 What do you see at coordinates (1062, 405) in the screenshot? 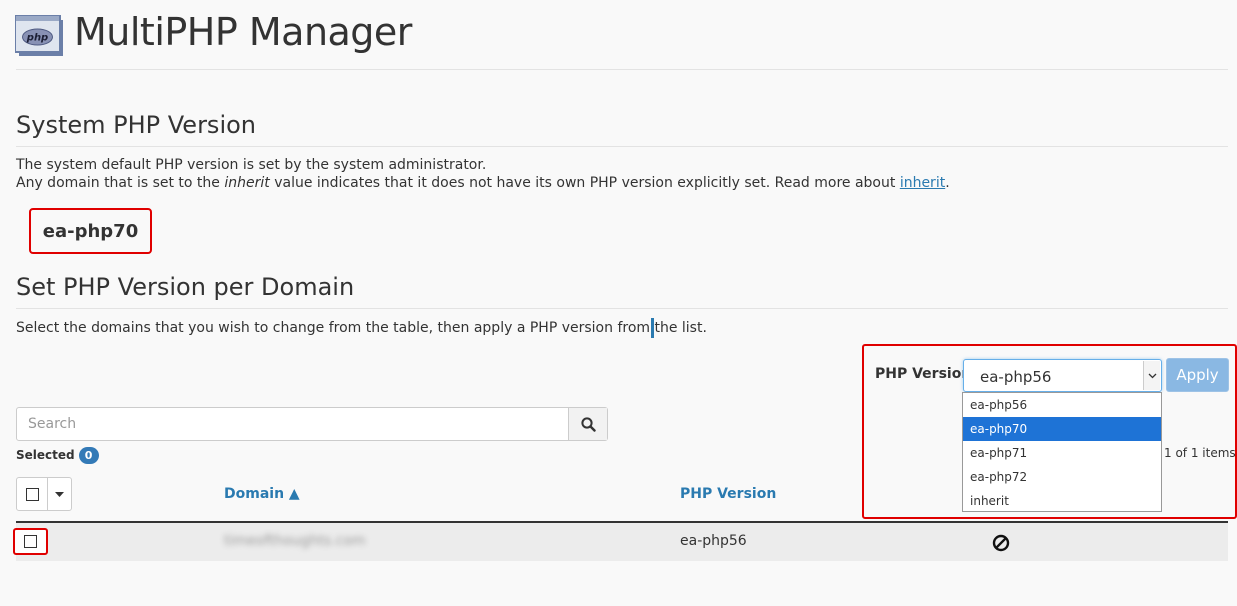
I see `option-ea-php56: ea-php56` at bounding box center [1062, 405].